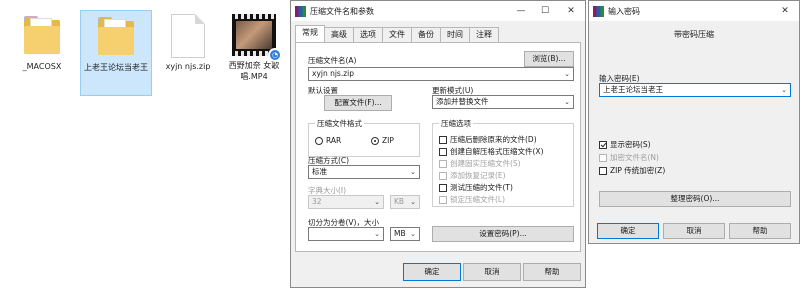 This screenshot has height=288, width=800. What do you see at coordinates (521, 11) in the screenshot?
I see `minimize-button: —` at bounding box center [521, 11].